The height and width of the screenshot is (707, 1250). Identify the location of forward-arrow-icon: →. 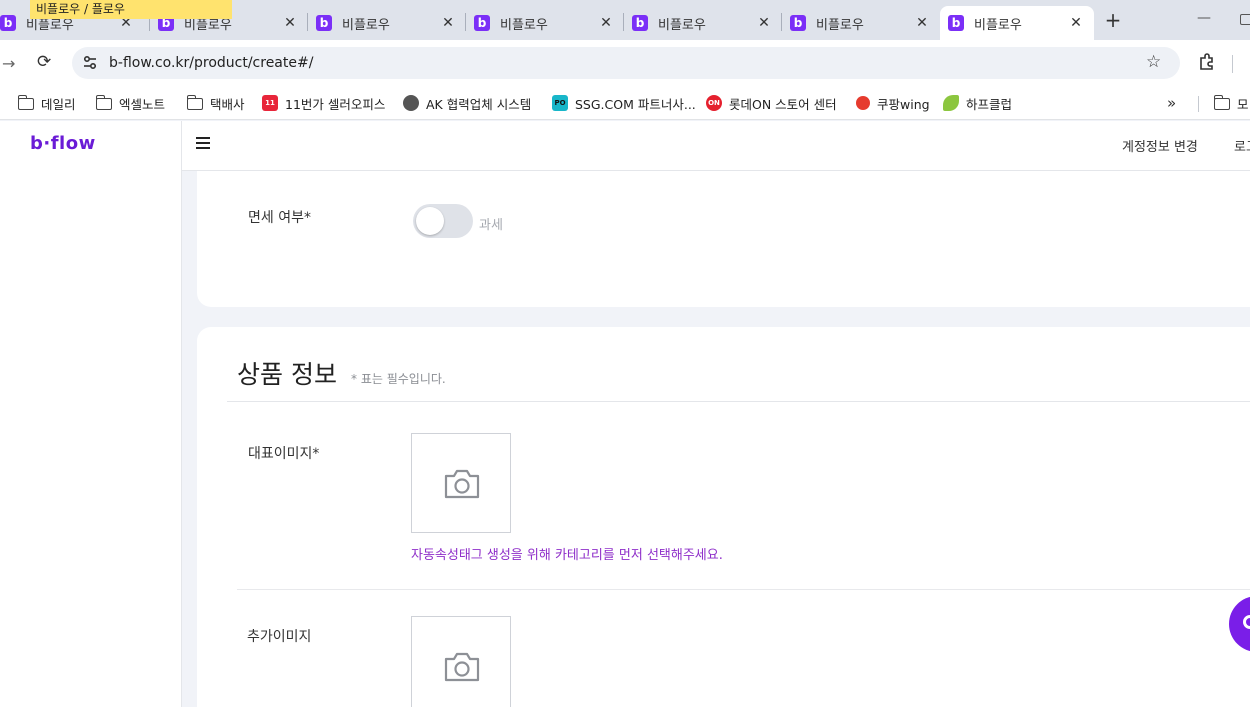
(8, 63).